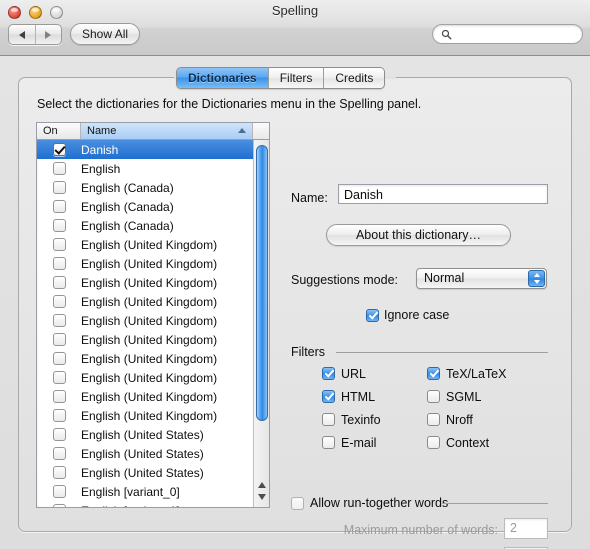 Image resolution: width=590 pixels, height=549 pixels. Describe the element at coordinates (374, 443) in the screenshot. I see `filter-option-e-mail: E-mail` at that location.